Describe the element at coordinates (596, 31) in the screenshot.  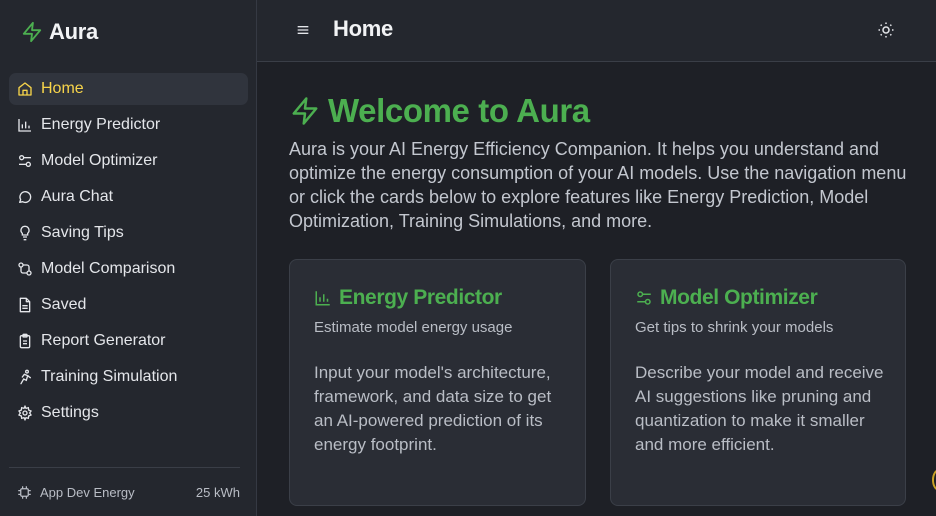
I see `header: Home` at that location.